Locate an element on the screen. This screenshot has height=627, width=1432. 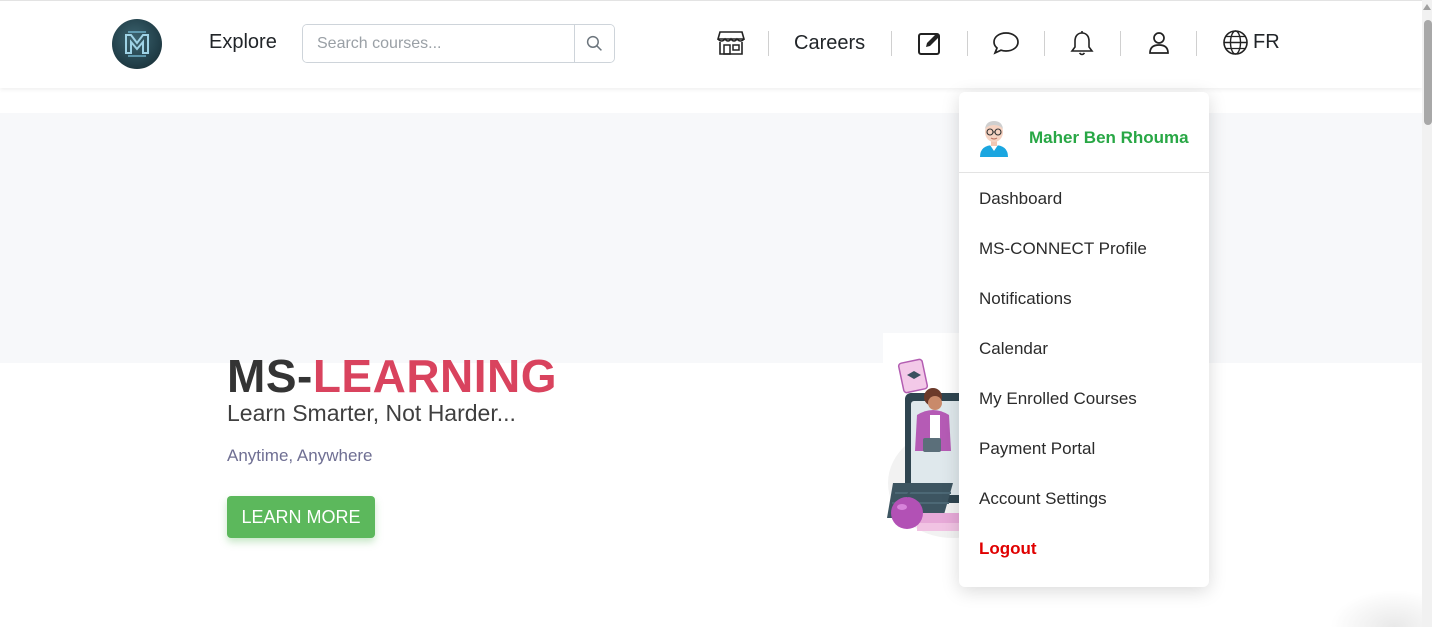
search-box is located at coordinates (458, 43).